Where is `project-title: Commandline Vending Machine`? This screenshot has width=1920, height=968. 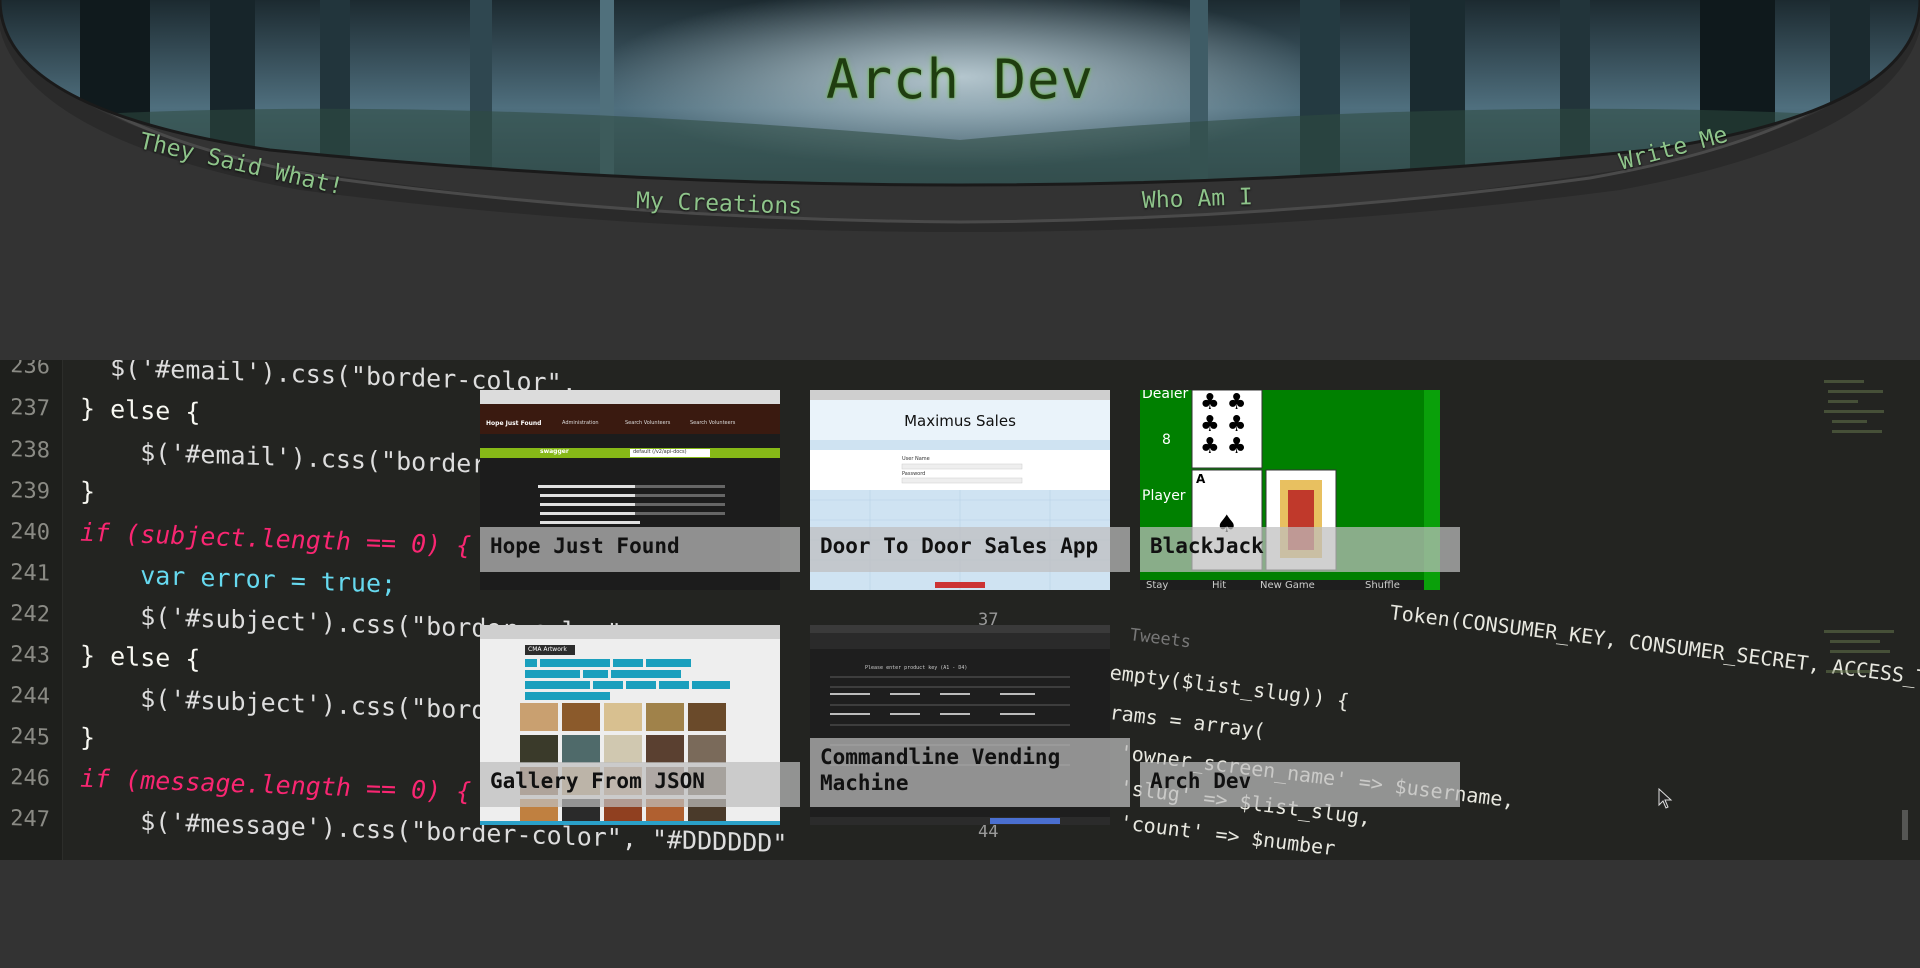
project-title: Commandline Vending Machine is located at coordinates (970, 772).